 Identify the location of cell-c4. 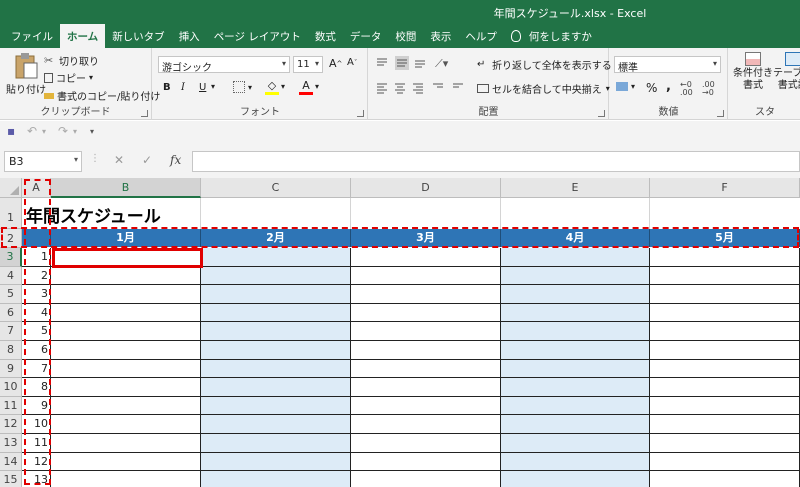
(276, 276).